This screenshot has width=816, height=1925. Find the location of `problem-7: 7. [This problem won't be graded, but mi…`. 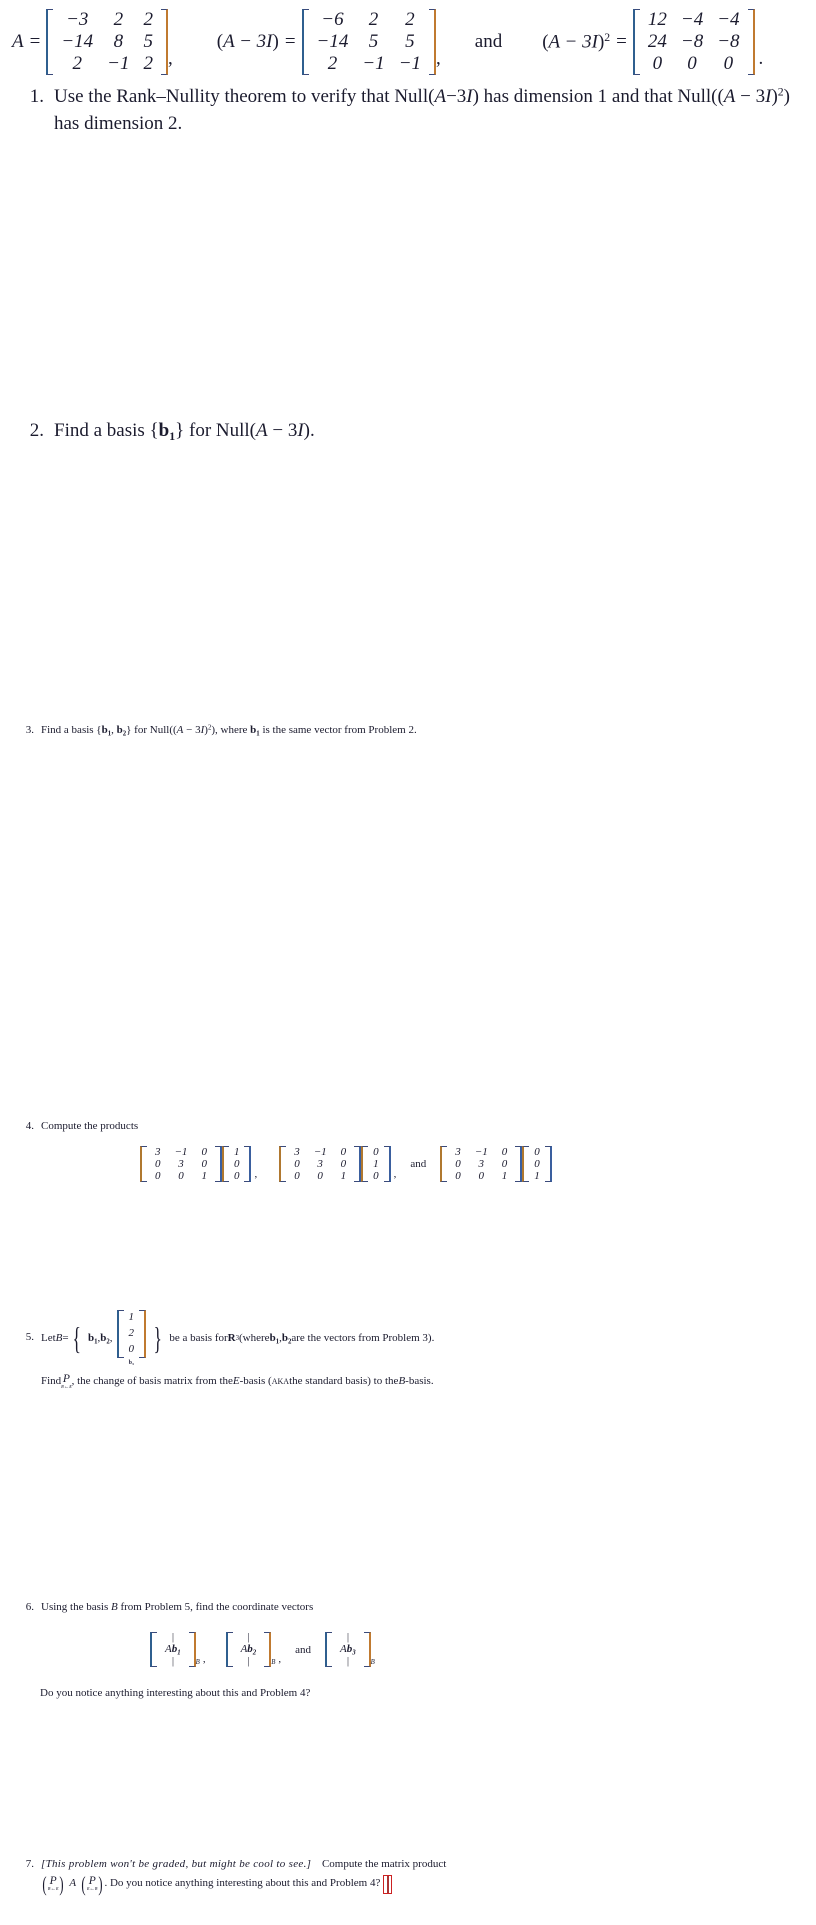

problem-7: 7. [This problem won't be graded, but mi… is located at coordinates (364, 1877).